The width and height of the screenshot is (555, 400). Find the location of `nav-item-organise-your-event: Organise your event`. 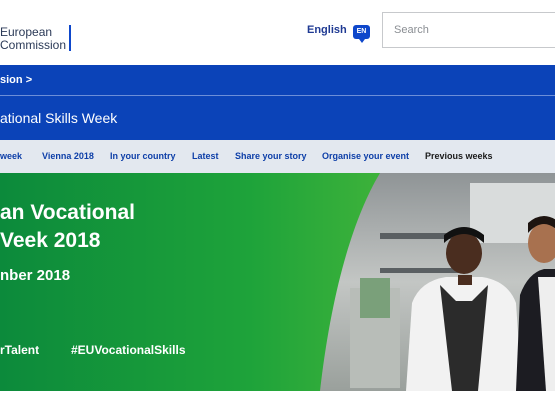

nav-item-organise-your-event: Organise your event is located at coordinates (365, 156).